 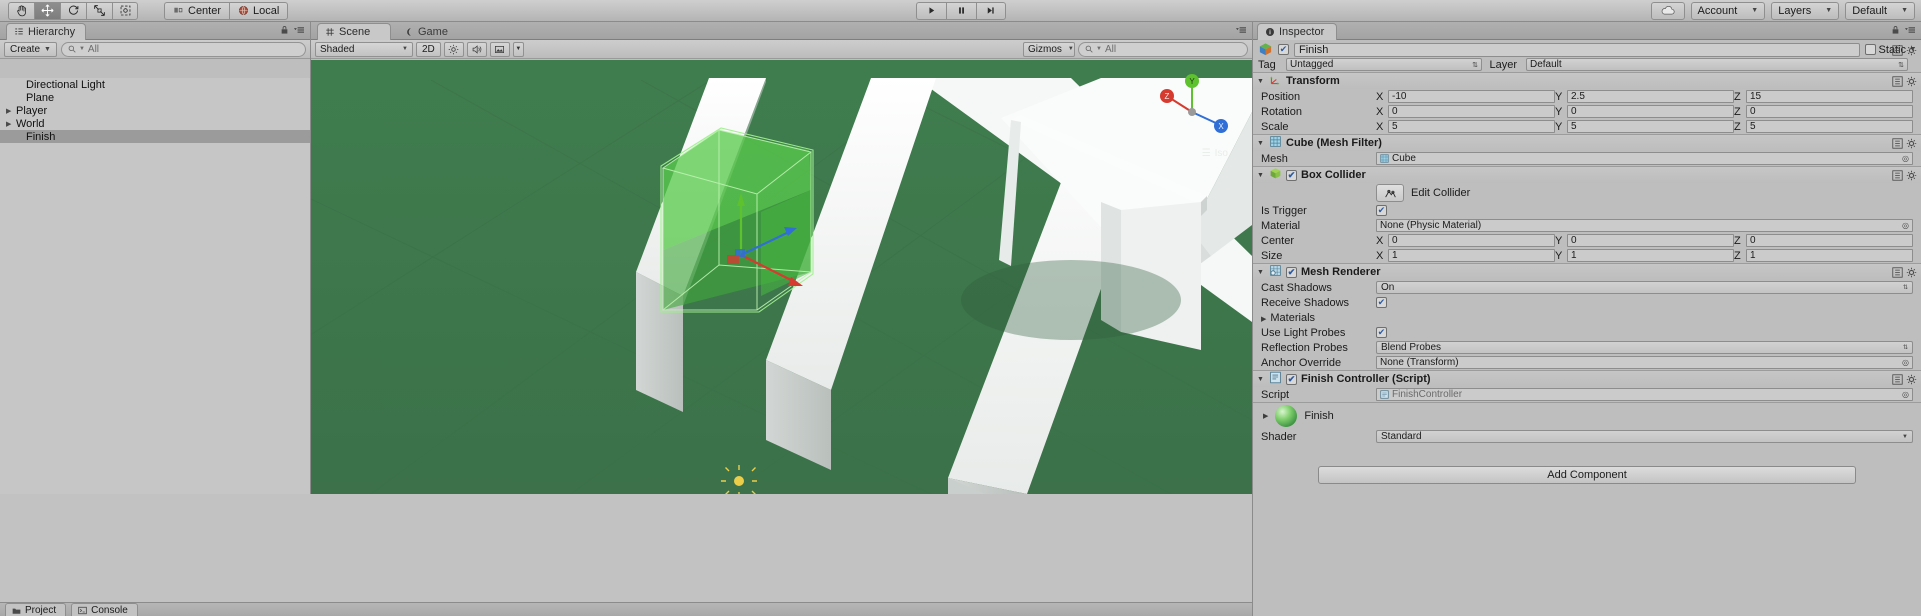 I want to click on static-checkbox, so click(x=1870, y=49).